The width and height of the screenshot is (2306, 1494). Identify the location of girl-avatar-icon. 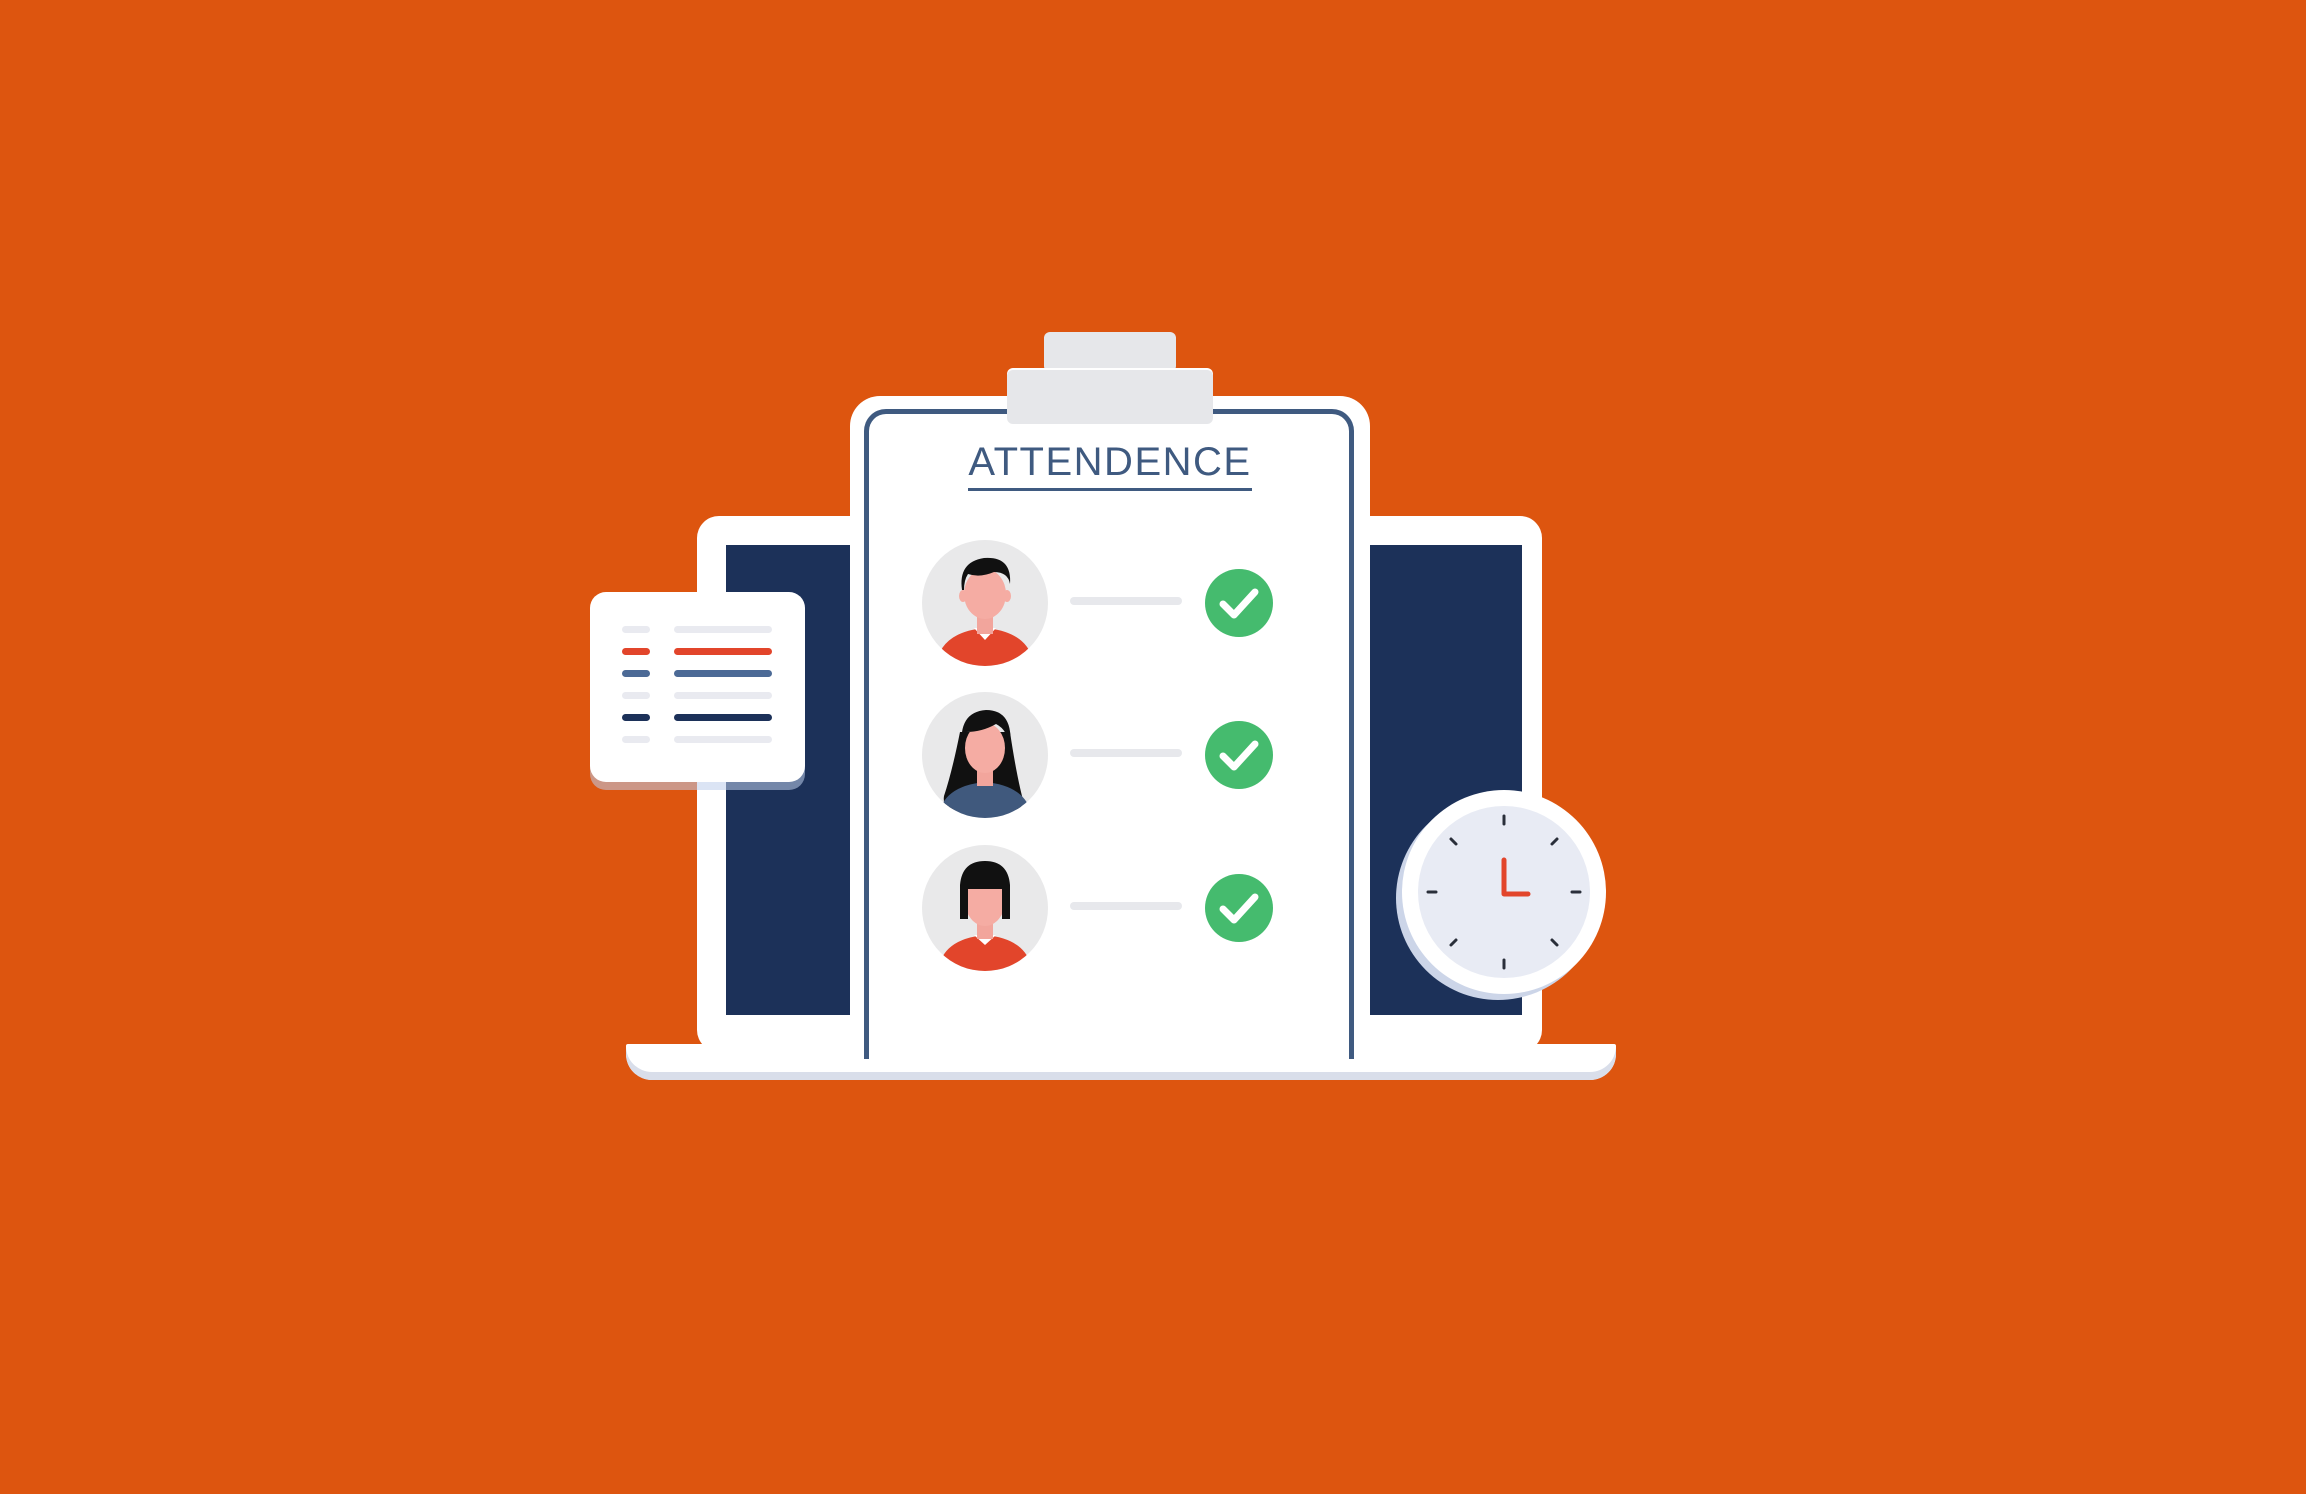
(985, 908).